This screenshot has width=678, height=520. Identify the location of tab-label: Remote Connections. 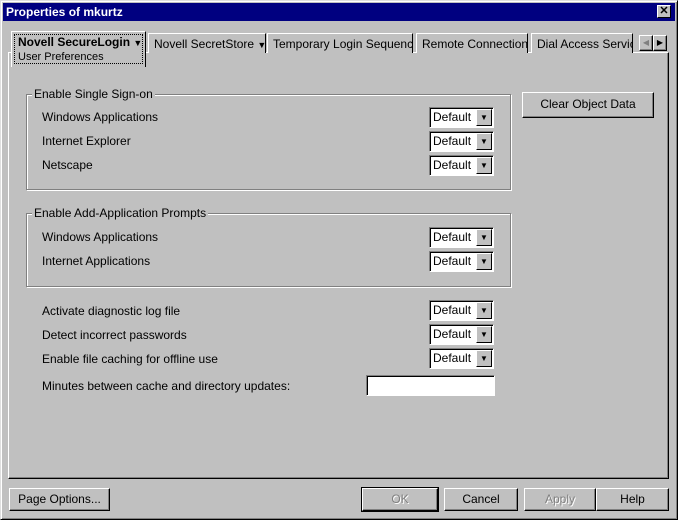
(475, 44).